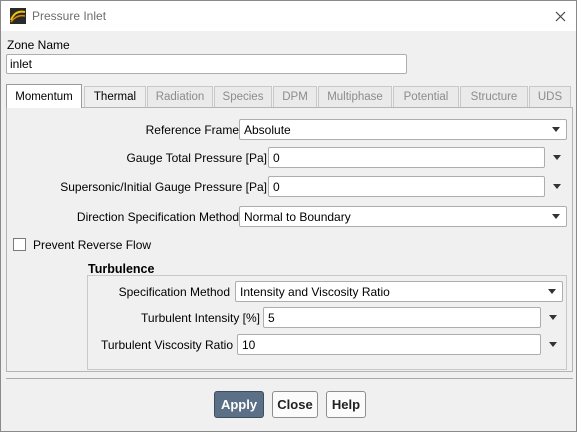 This screenshot has height=432, width=577. Describe the element at coordinates (157, 217) in the screenshot. I see `direction-method-label: Direction Specification Method` at that location.